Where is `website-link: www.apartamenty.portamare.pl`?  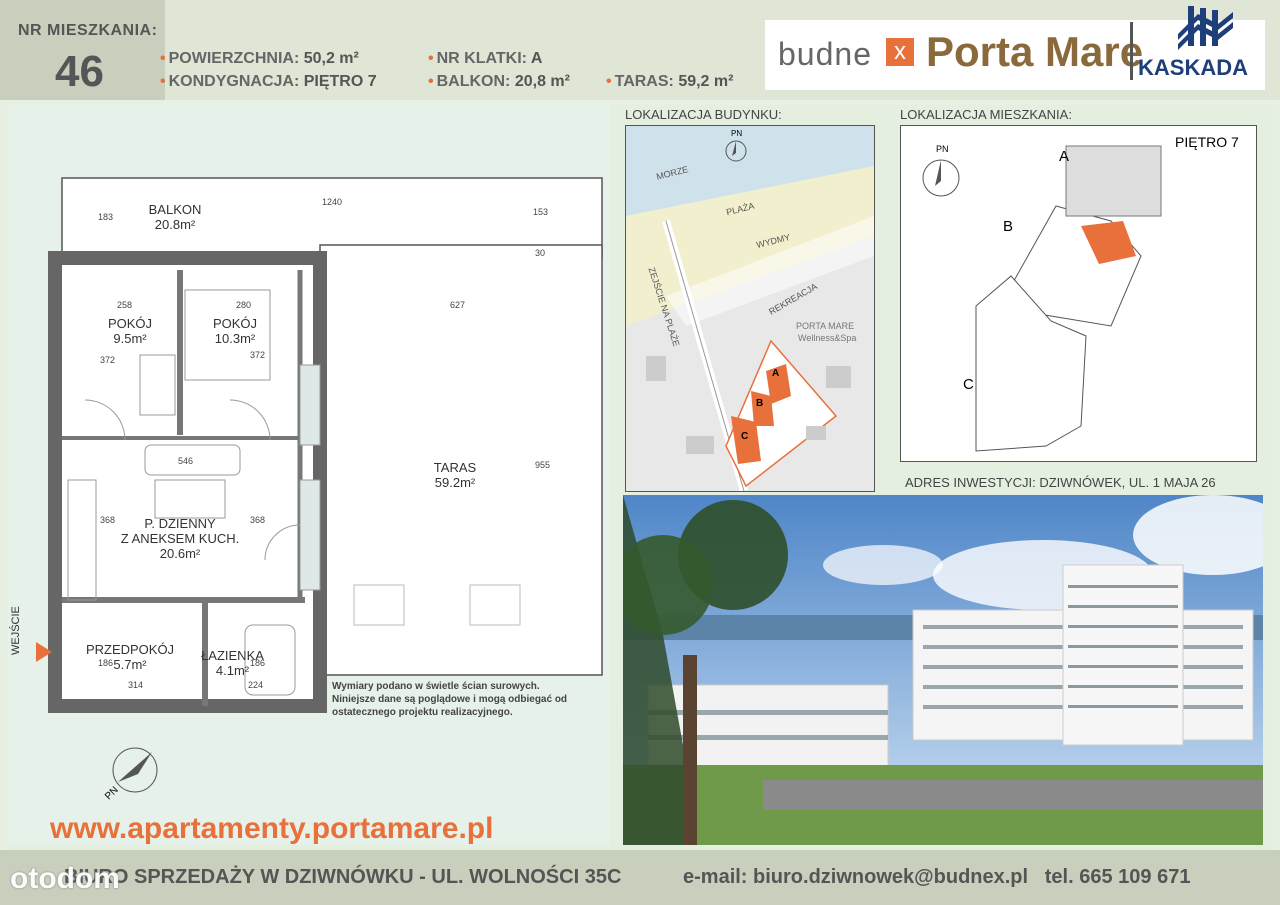 website-link: www.apartamenty.portamare.pl is located at coordinates (271, 829).